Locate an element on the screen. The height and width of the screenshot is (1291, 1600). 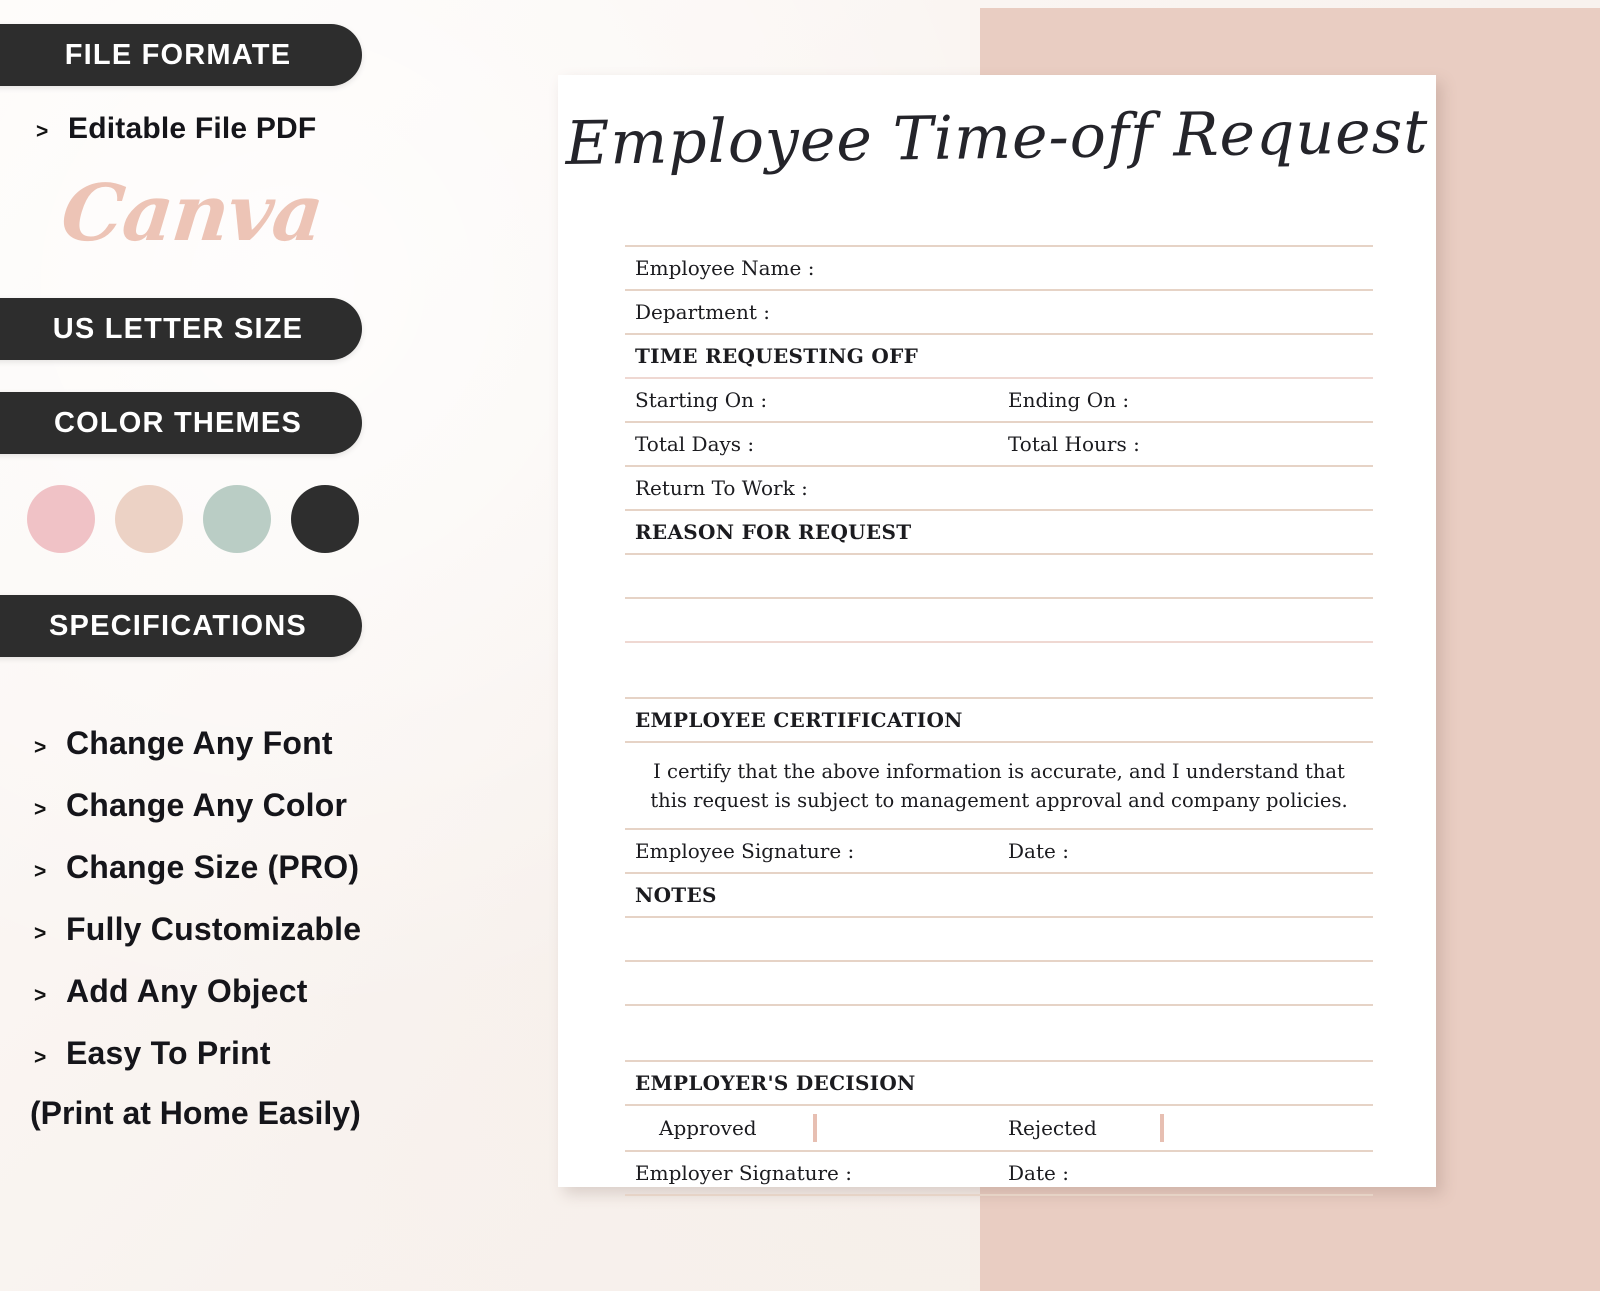
list-item-label: Easy To Print is located at coordinates (168, 1053).